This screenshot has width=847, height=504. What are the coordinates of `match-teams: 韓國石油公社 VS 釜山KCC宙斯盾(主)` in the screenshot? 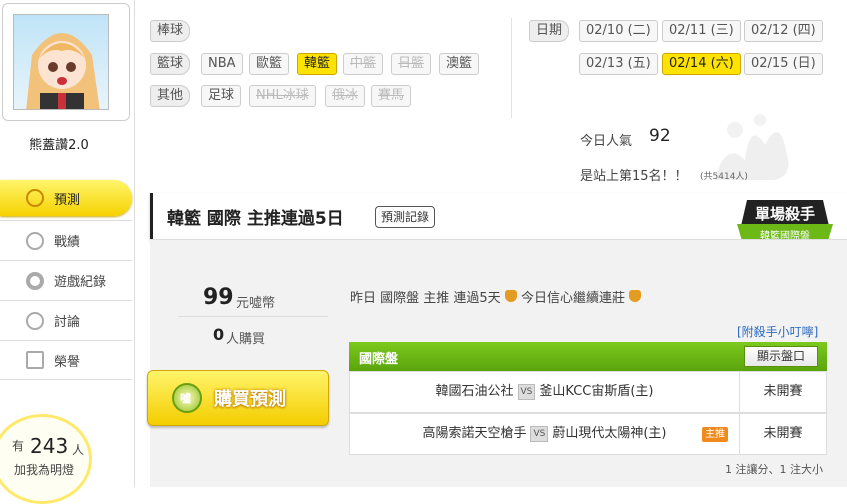 It's located at (544, 392).